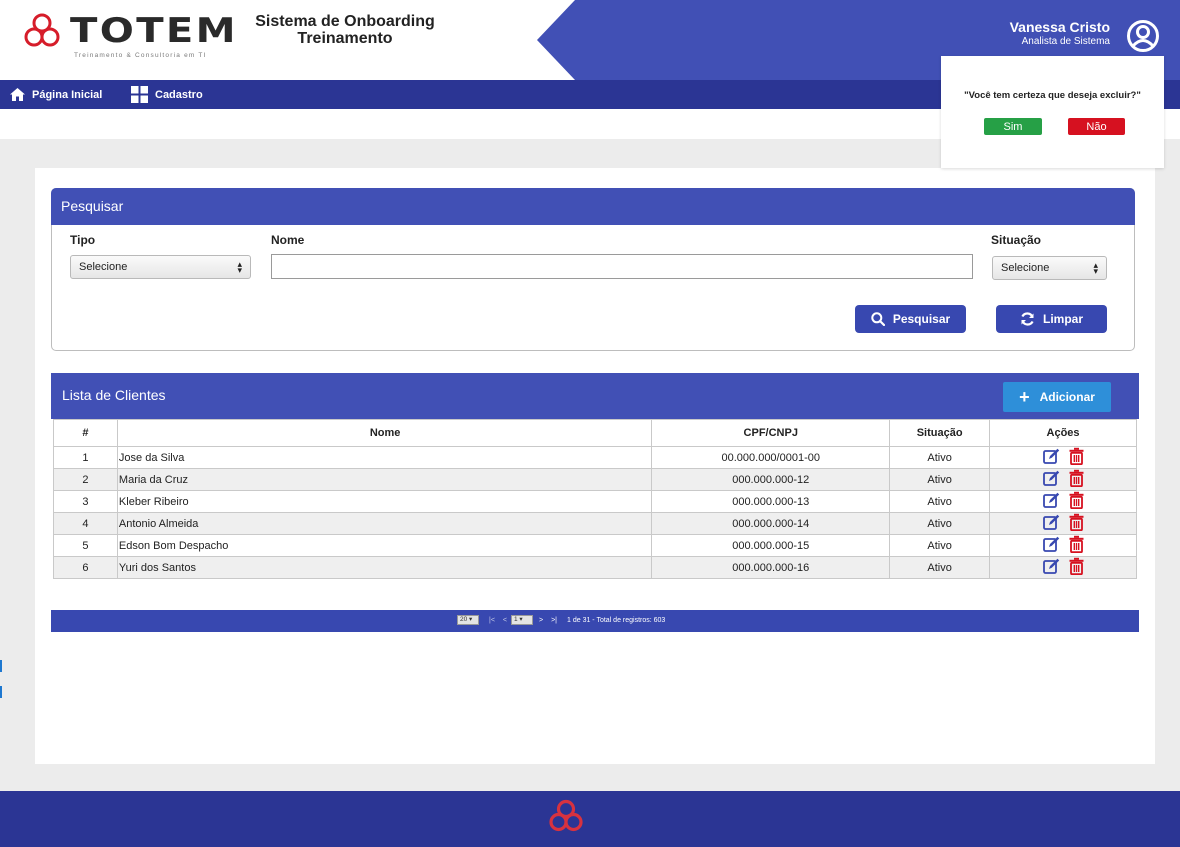 The height and width of the screenshot is (847, 1180). What do you see at coordinates (154, 31) in the screenshot?
I see `logo-wordmark: TOTEM` at bounding box center [154, 31].